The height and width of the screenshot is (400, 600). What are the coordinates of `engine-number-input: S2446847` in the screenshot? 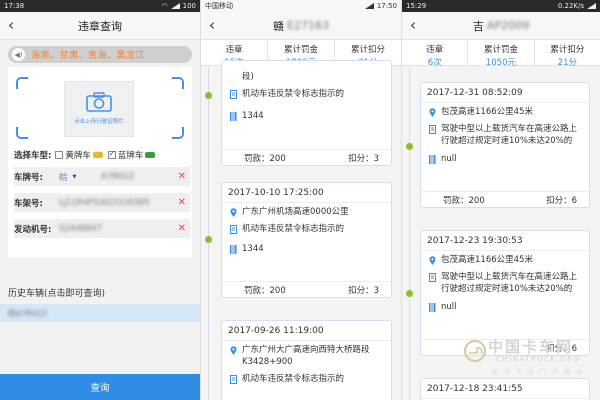 It's located at (118, 229).